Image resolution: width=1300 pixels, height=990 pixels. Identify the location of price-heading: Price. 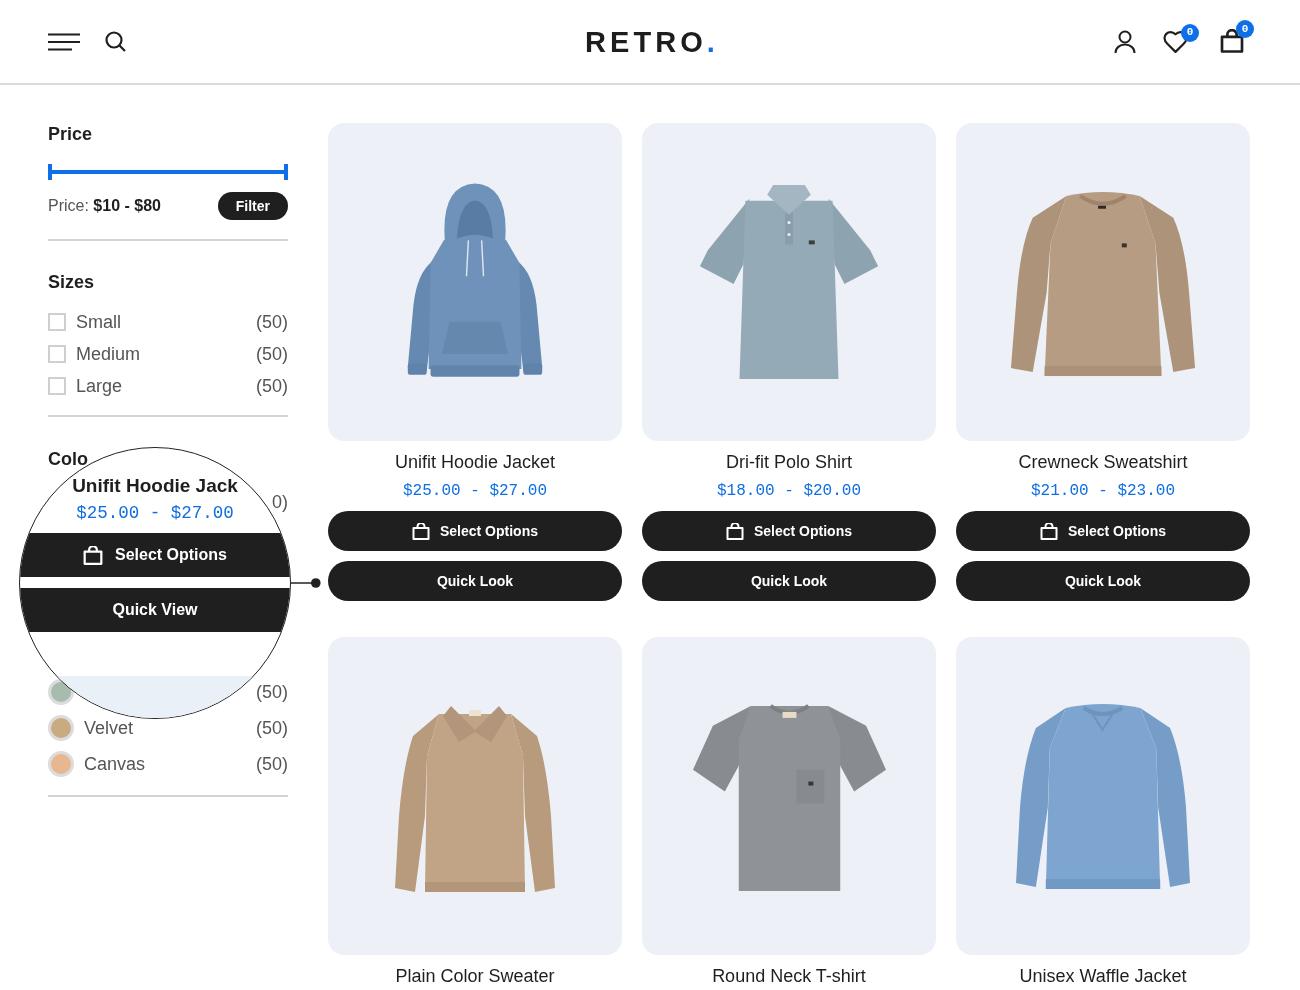
(71, 134).